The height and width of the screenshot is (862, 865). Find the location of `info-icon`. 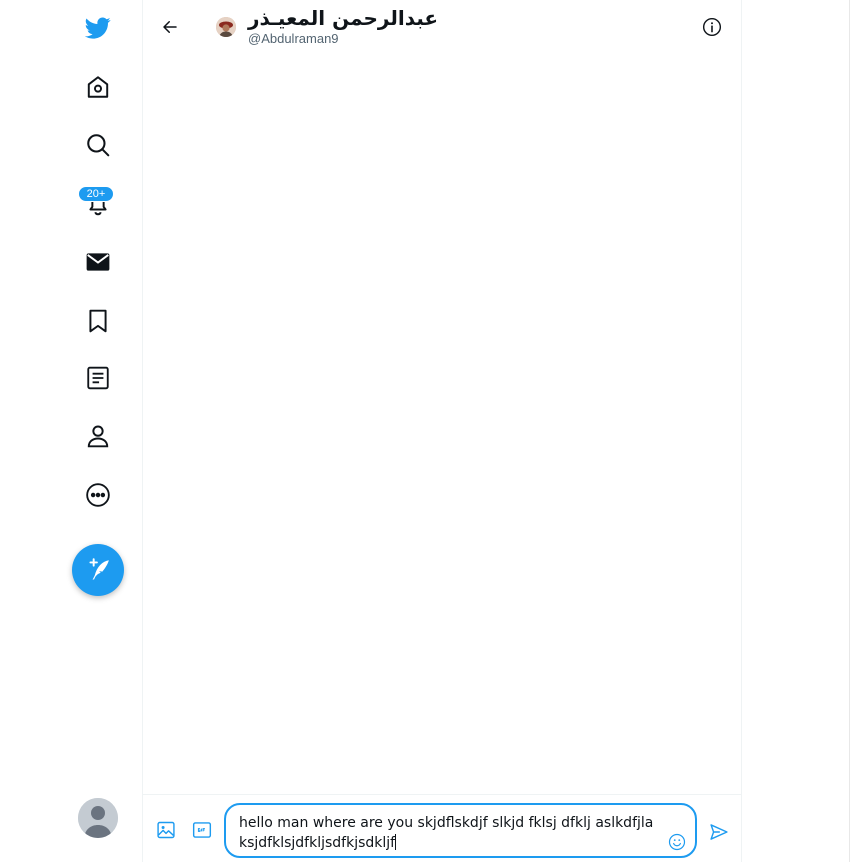

info-icon is located at coordinates (712, 27).